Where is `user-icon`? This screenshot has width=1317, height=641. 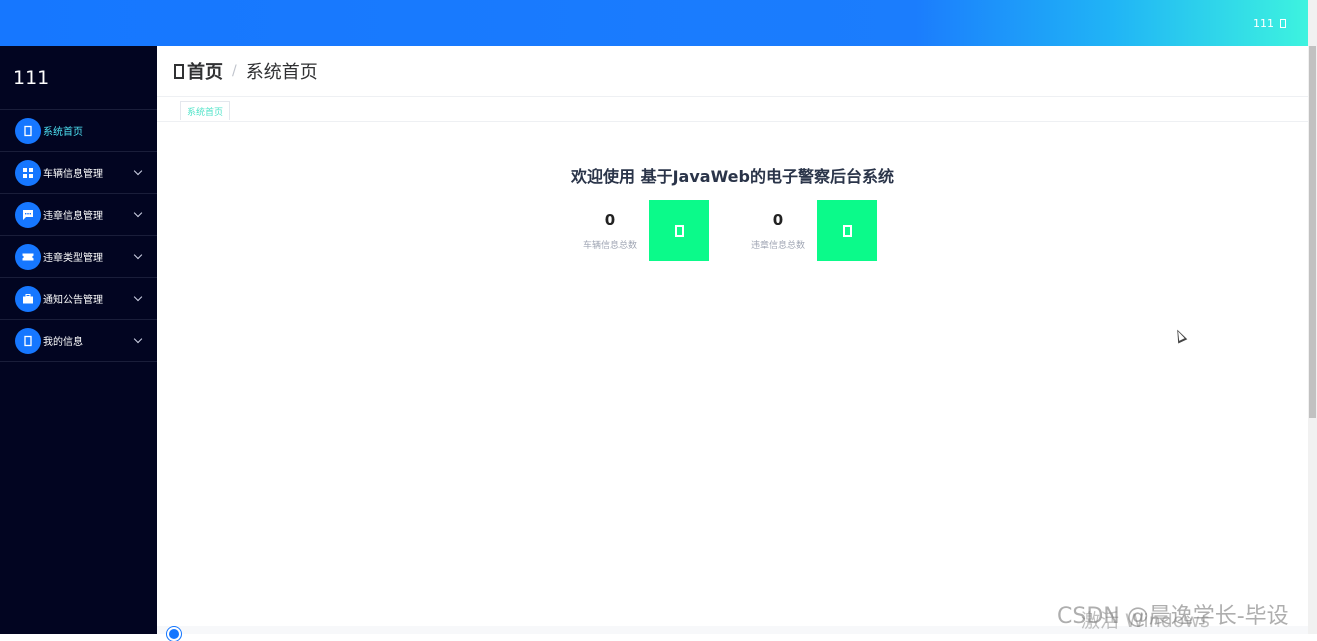 user-icon is located at coordinates (28, 340).